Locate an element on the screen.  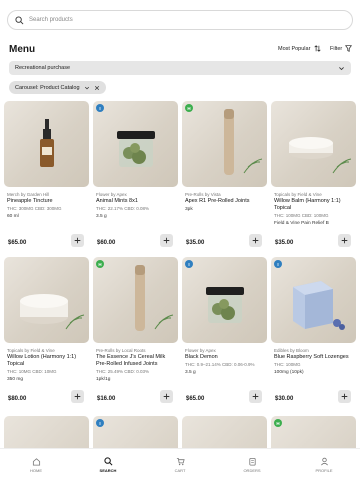
active-filter-chip: Carousel: Product Catalog is located at coordinates (57, 87).